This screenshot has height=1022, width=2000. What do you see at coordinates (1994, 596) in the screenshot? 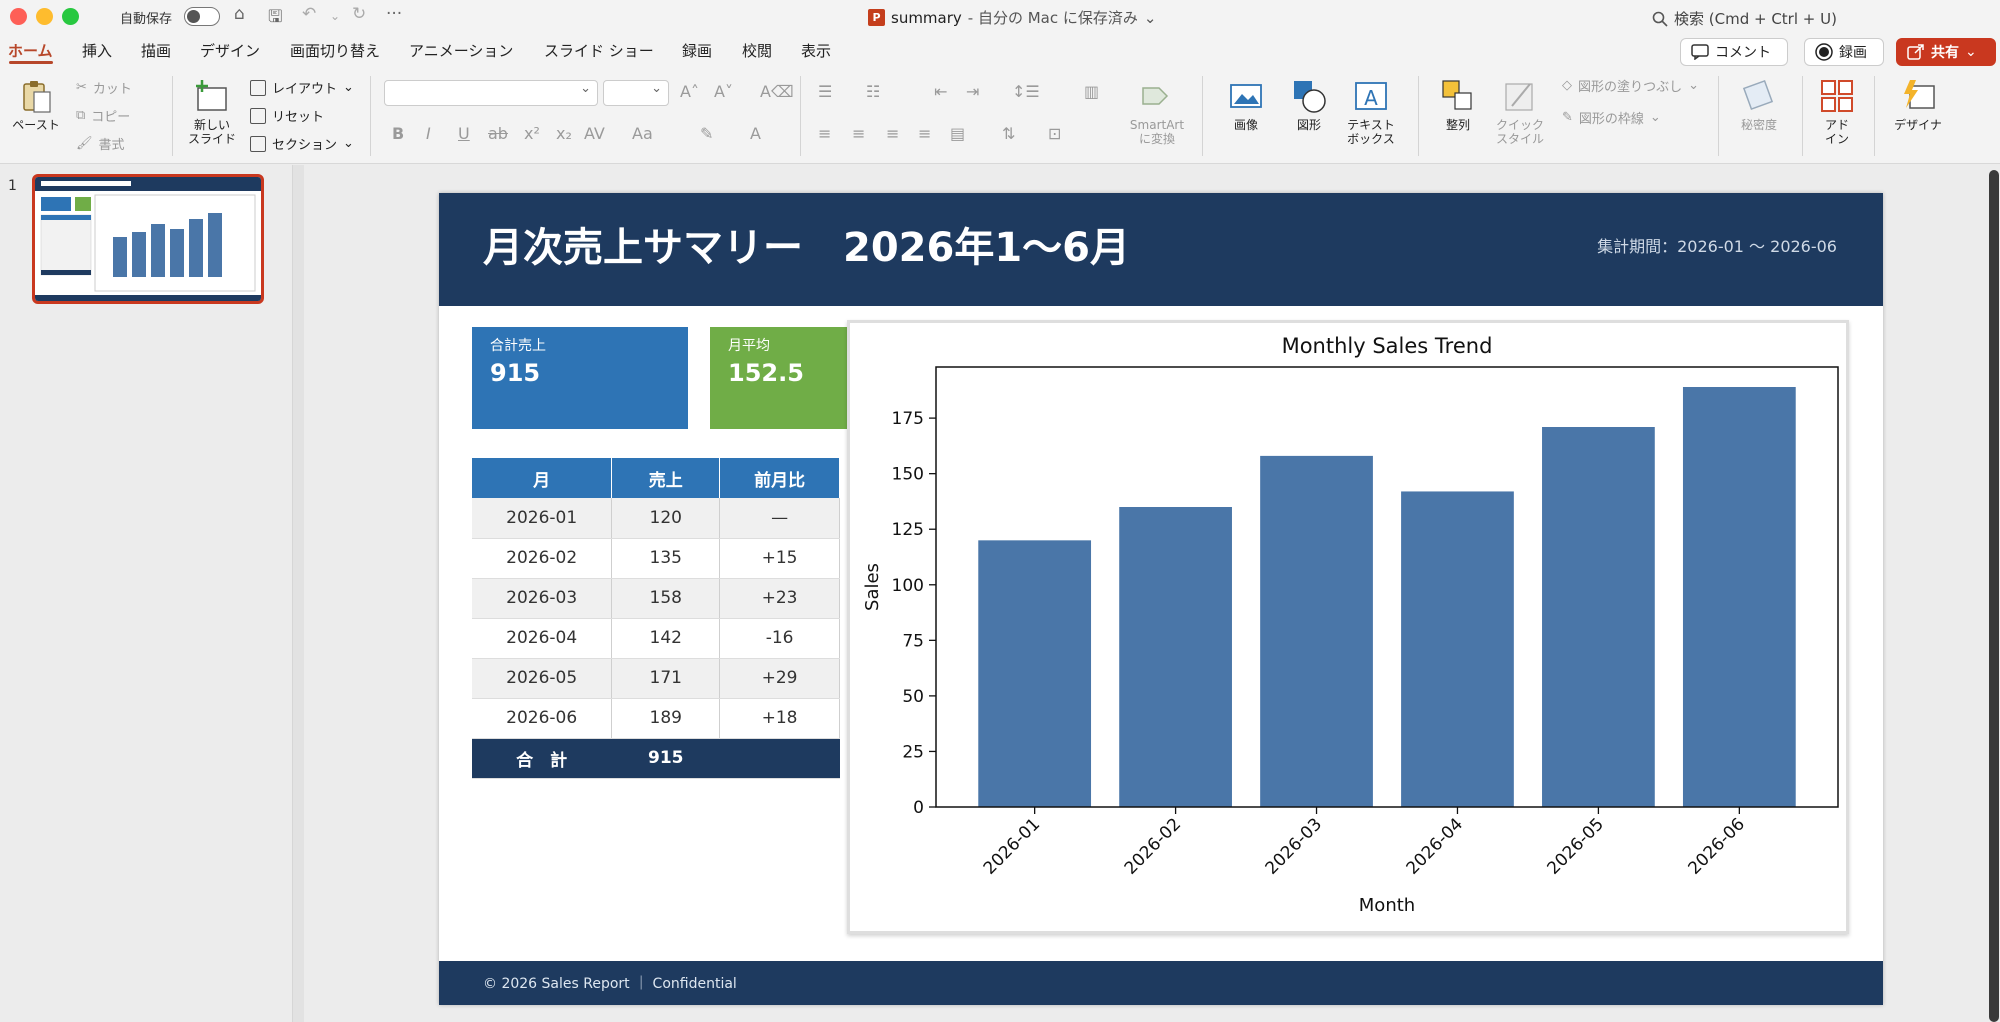
I see `slide-scrollbar-thumb` at bounding box center [1994, 596].